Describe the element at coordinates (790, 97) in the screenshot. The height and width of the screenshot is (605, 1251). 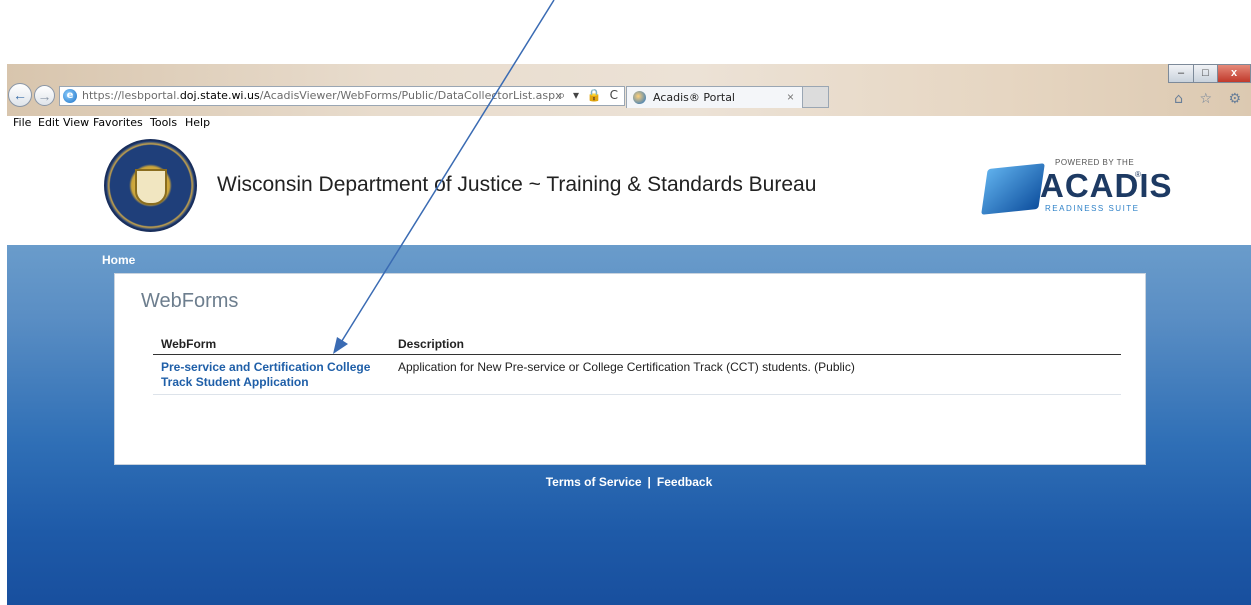
I see `tab-close-icon: ×` at that location.